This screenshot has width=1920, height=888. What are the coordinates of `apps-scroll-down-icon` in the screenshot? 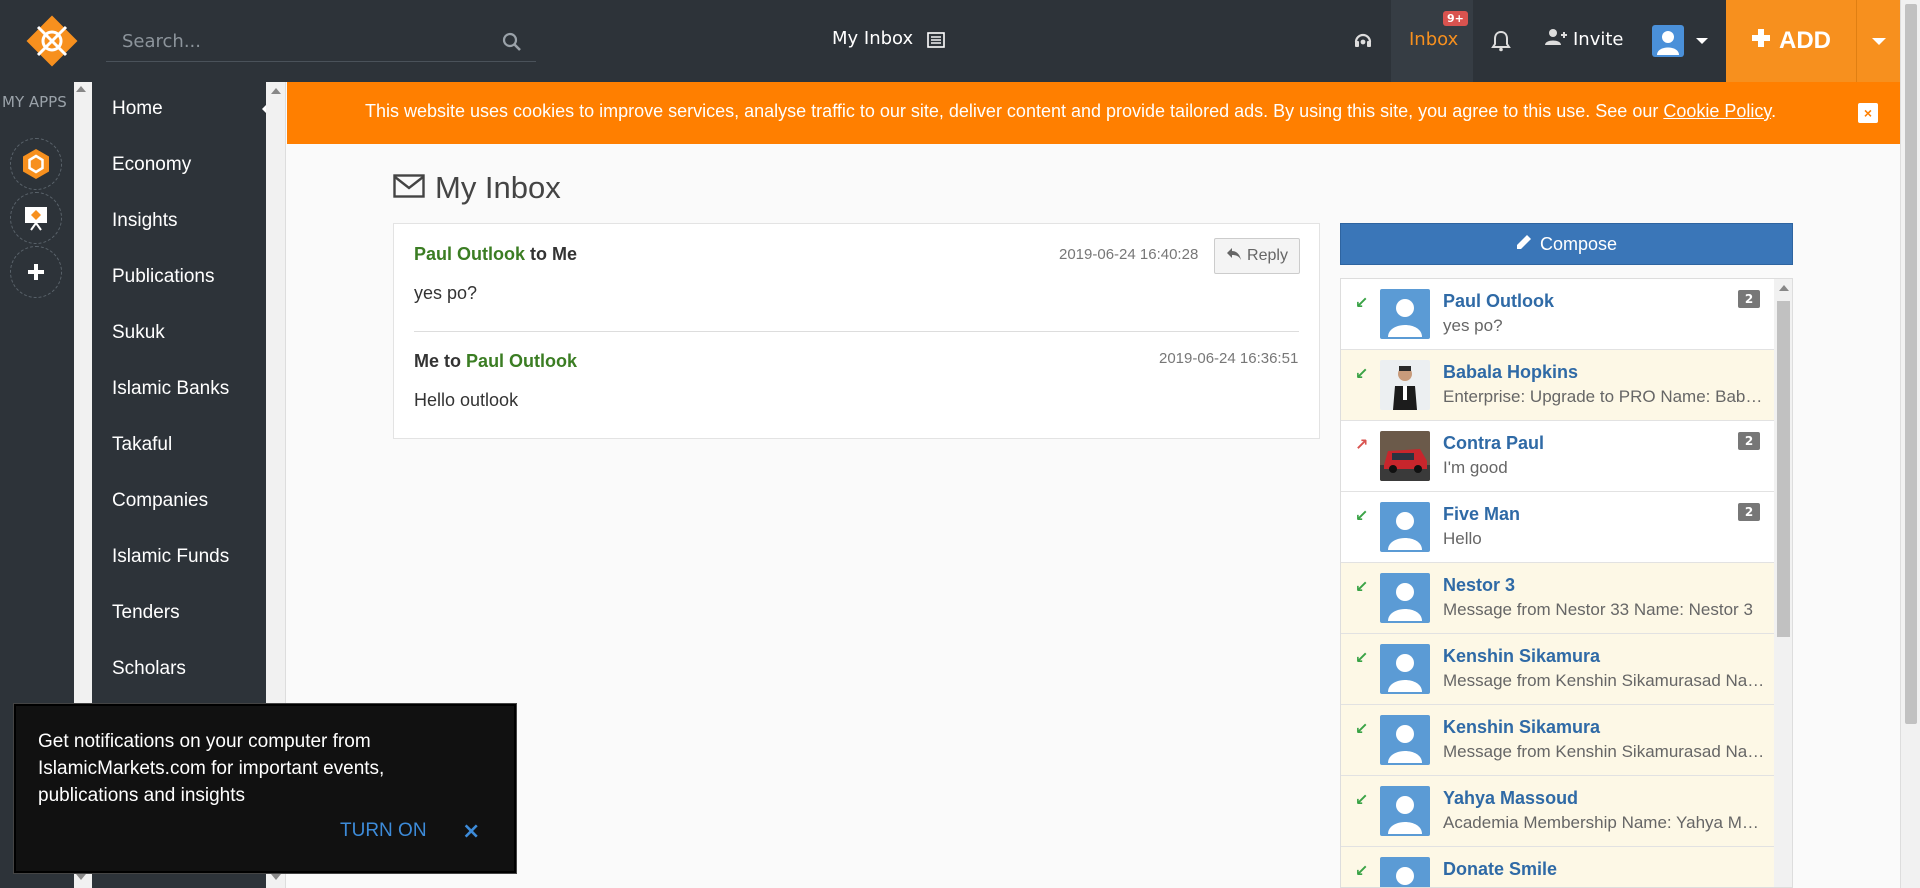 It's located at (81, 877).